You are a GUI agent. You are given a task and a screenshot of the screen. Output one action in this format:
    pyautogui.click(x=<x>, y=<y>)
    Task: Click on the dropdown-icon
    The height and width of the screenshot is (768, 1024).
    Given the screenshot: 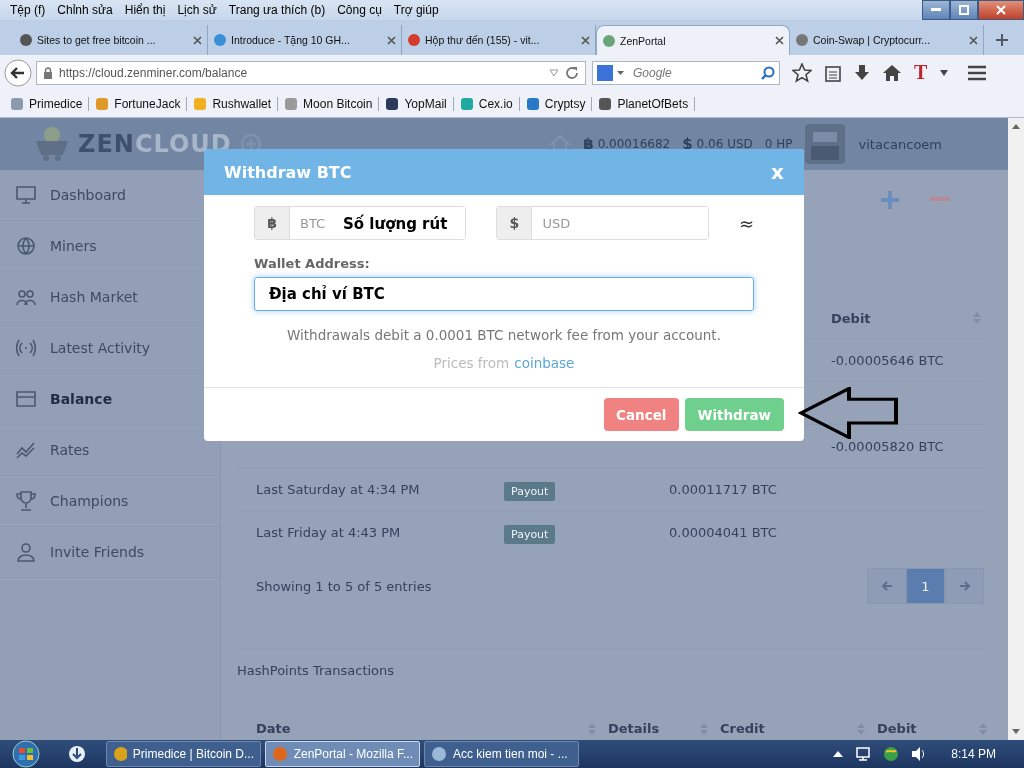 What is the action you would take?
    pyautogui.click(x=944, y=72)
    